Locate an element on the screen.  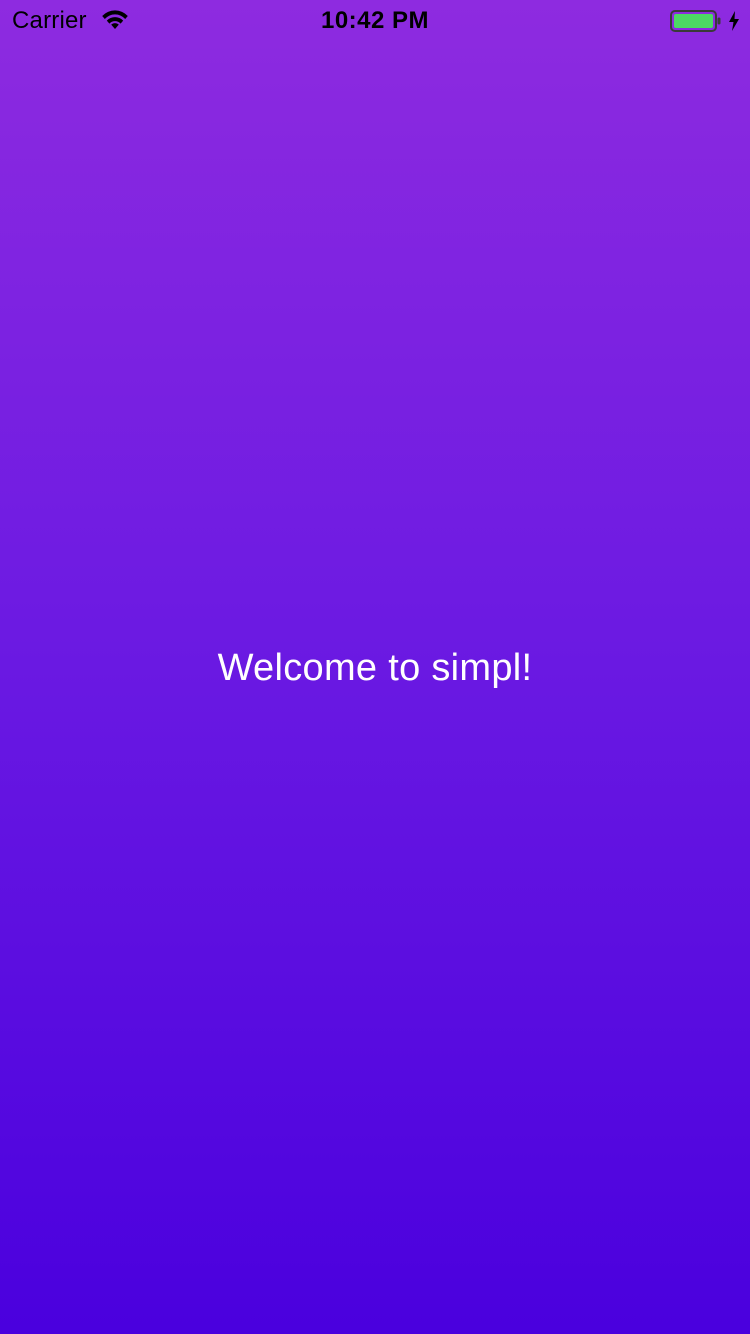
welcome-message: Welcome to simpl! is located at coordinates (375, 668).